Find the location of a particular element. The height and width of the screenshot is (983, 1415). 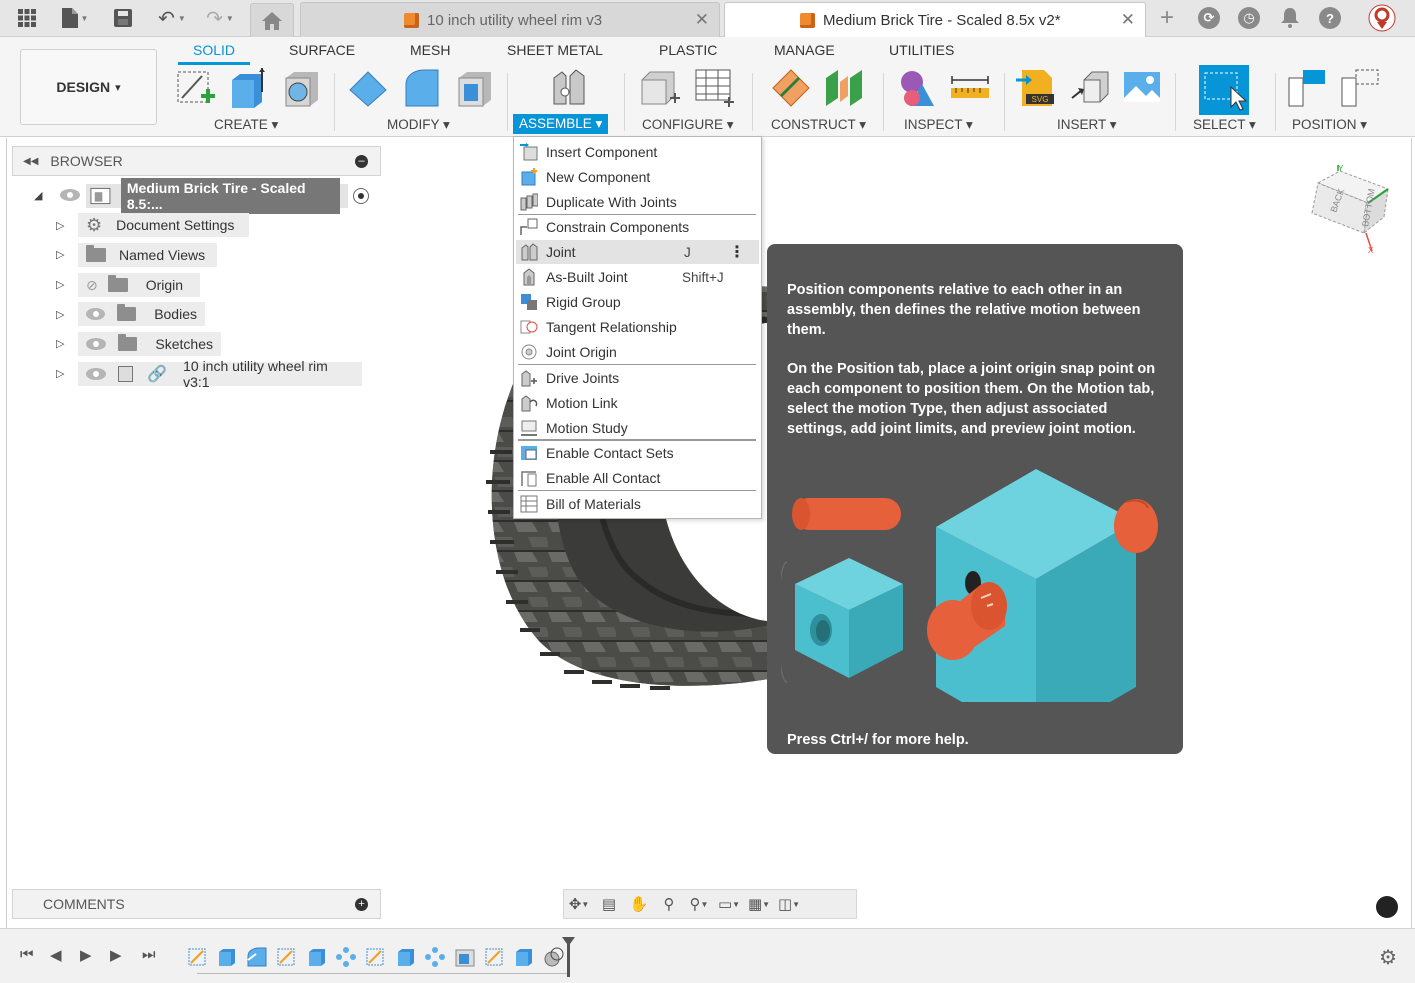

midplane-icon is located at coordinates (844, 88).